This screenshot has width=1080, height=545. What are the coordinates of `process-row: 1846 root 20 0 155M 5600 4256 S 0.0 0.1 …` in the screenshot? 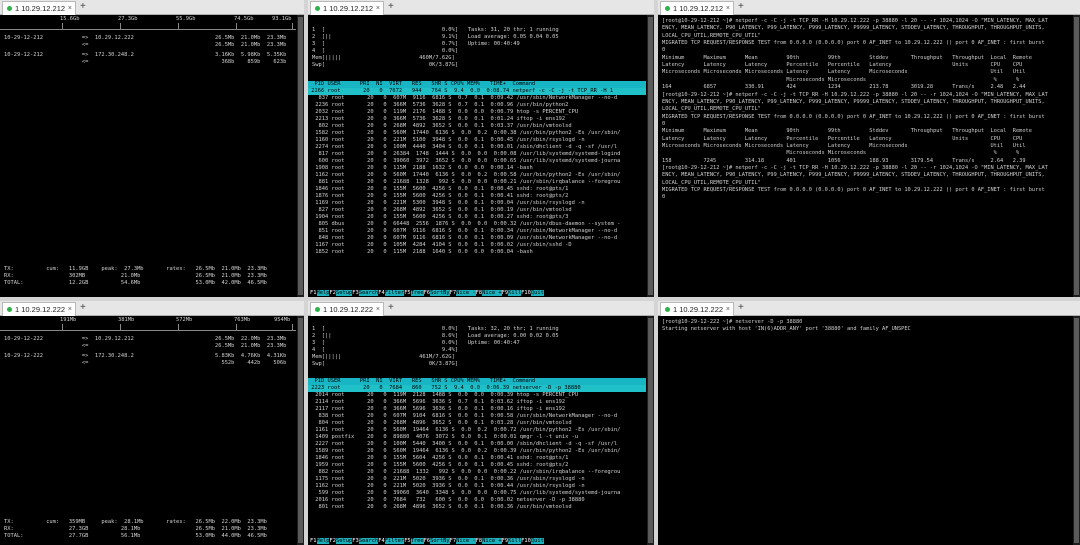 It's located at (440, 189).